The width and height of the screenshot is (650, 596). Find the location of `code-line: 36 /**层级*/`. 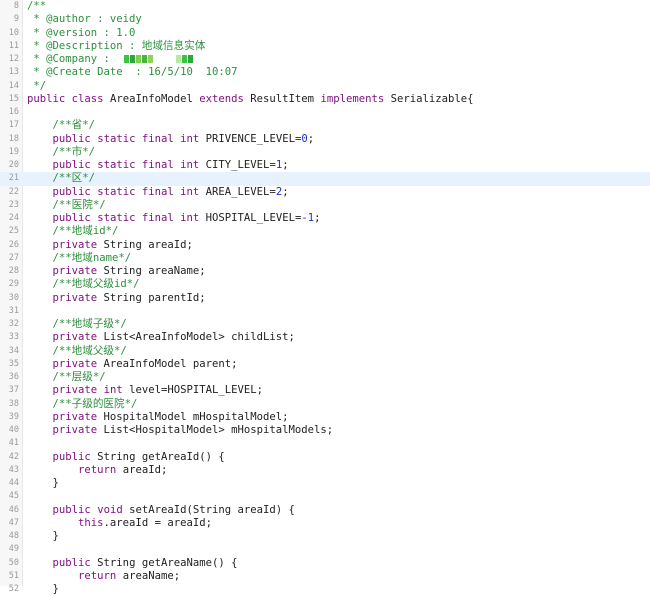

code-line: 36 /**层级*/ is located at coordinates (325, 377).